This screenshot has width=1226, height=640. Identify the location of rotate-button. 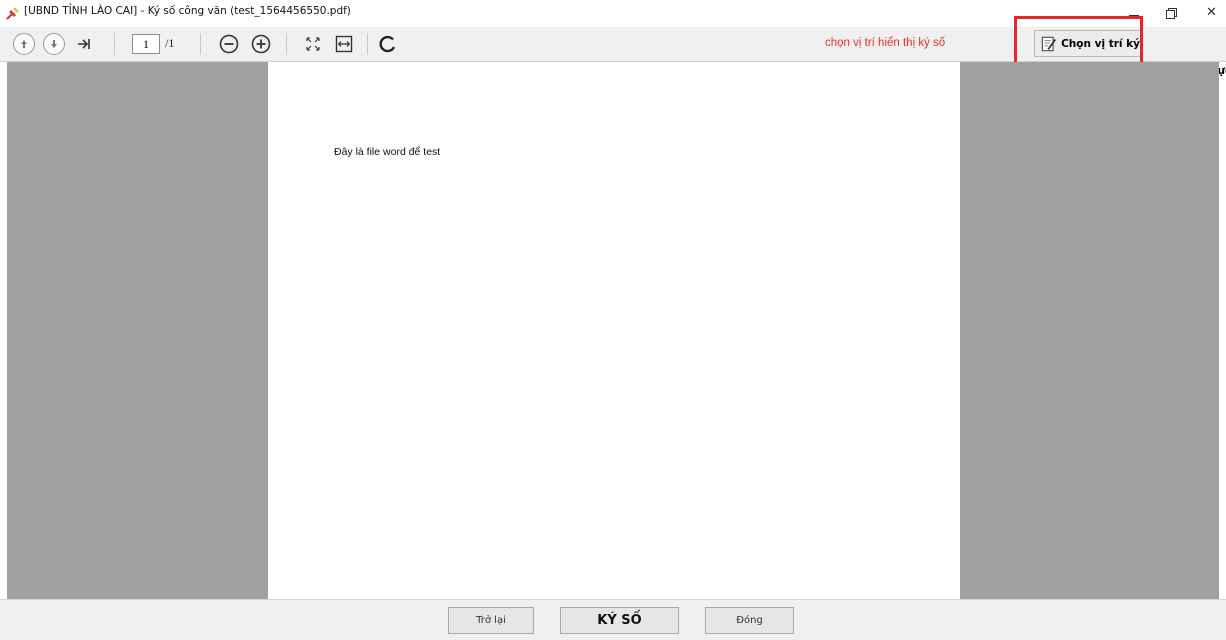
(388, 44).